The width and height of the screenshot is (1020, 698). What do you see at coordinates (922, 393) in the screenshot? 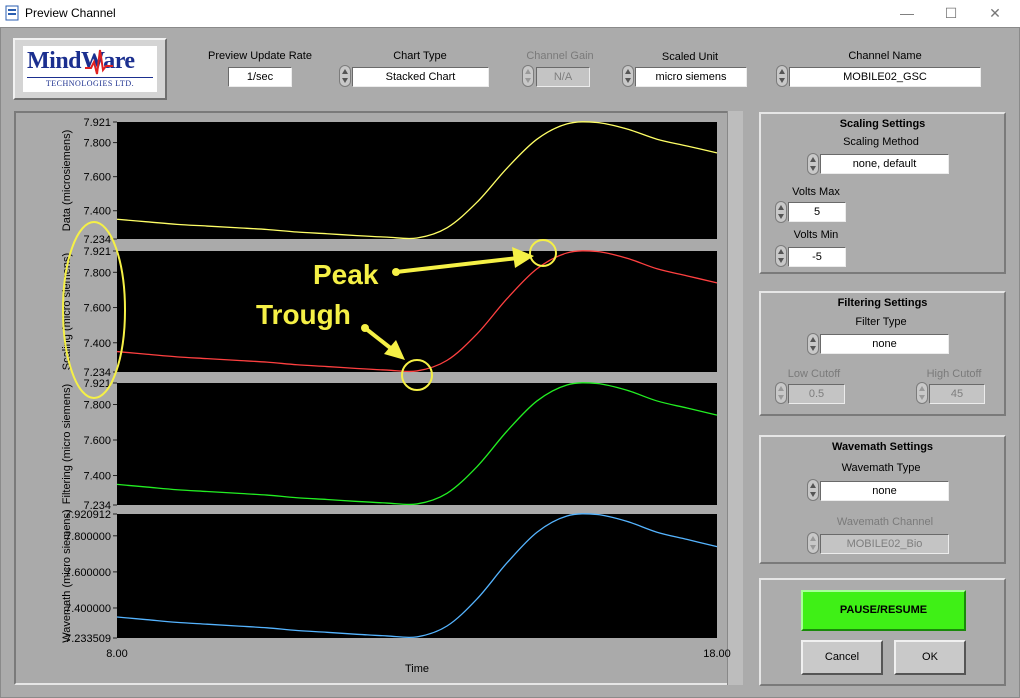
I see `high-cutoff-spinner` at bounding box center [922, 393].